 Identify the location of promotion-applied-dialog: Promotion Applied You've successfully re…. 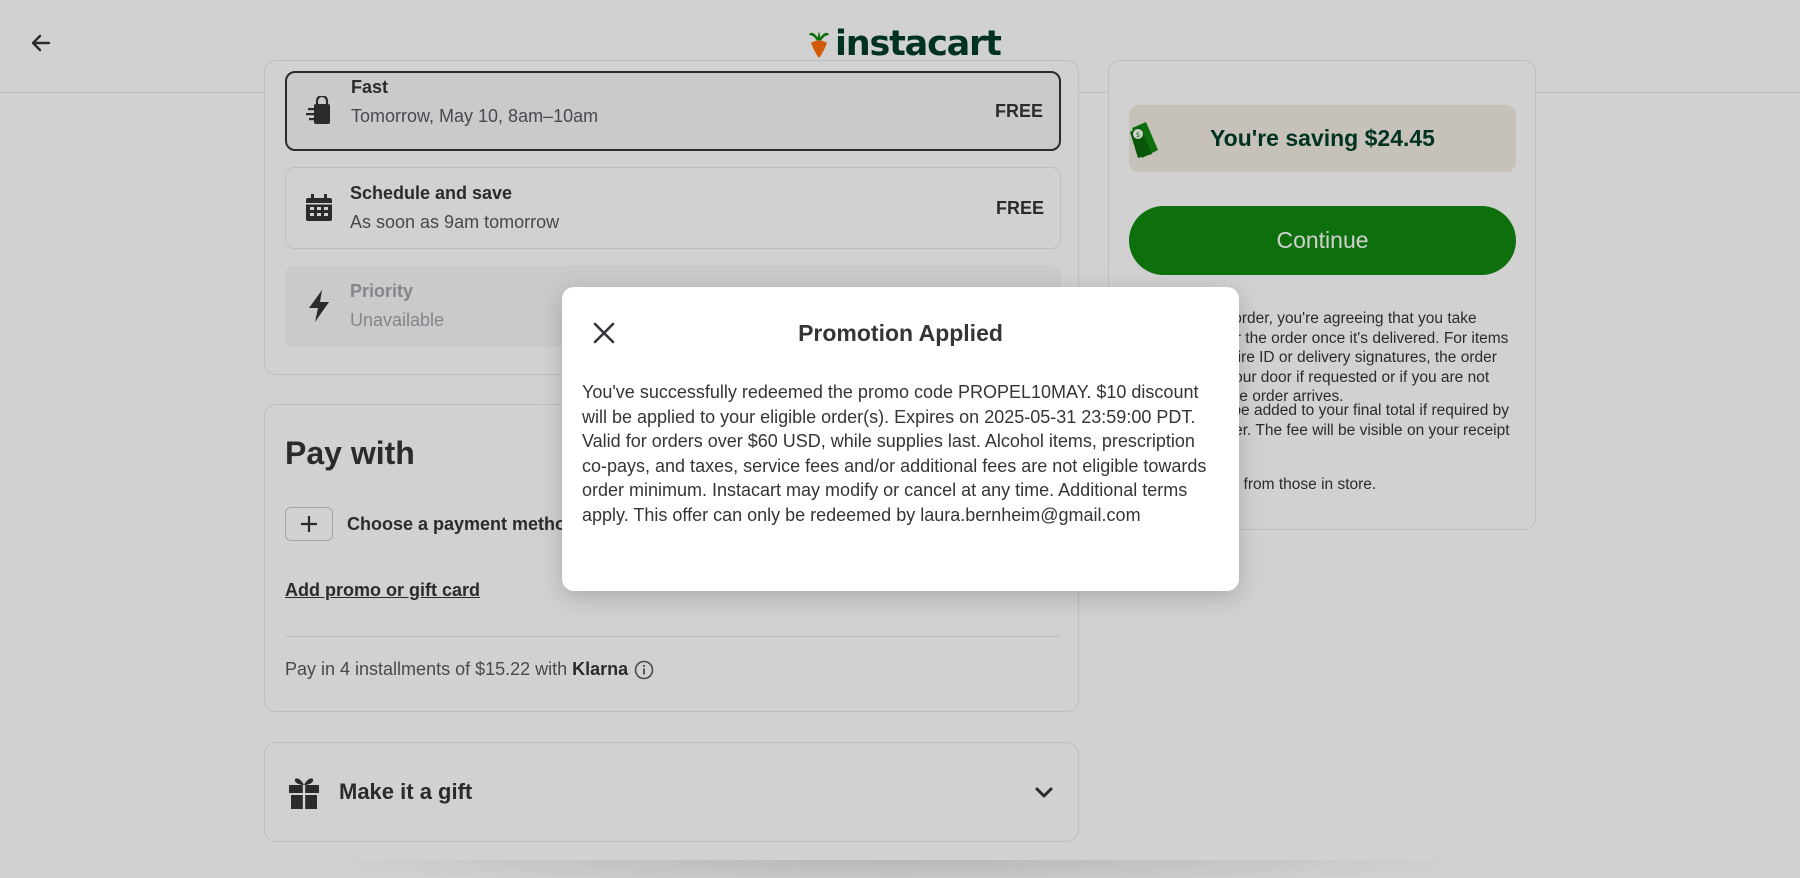
(900, 439).